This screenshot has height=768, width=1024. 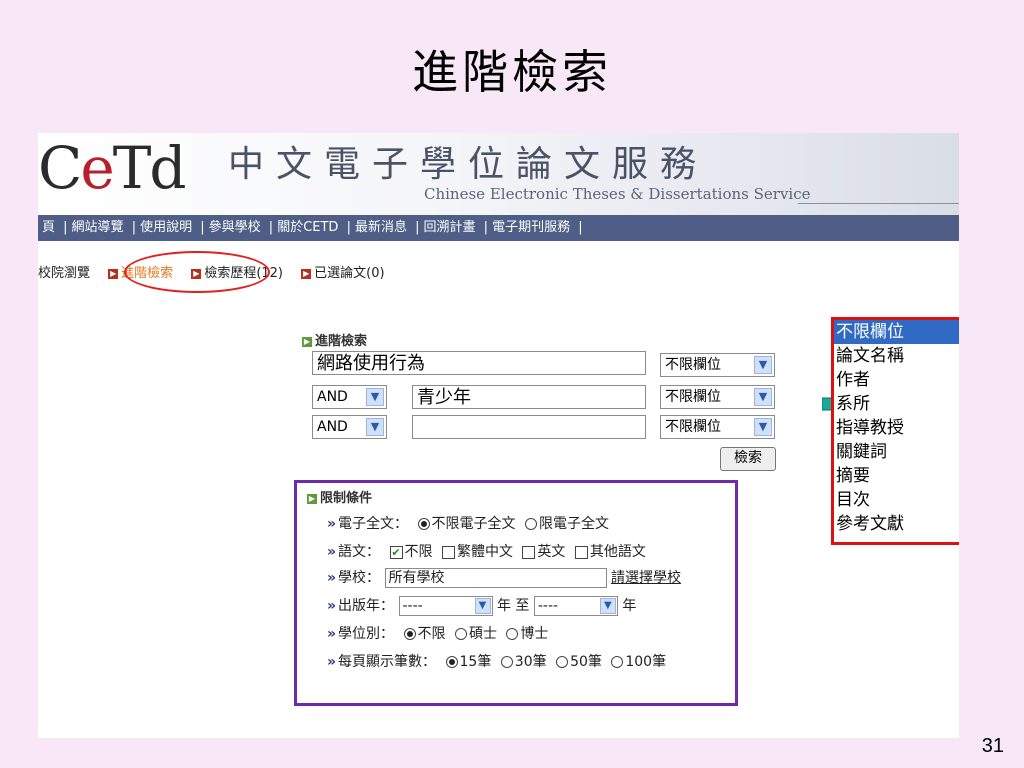 What do you see at coordinates (530, 662) in the screenshot?
I see `perpage-option-30: 30筆` at bounding box center [530, 662].